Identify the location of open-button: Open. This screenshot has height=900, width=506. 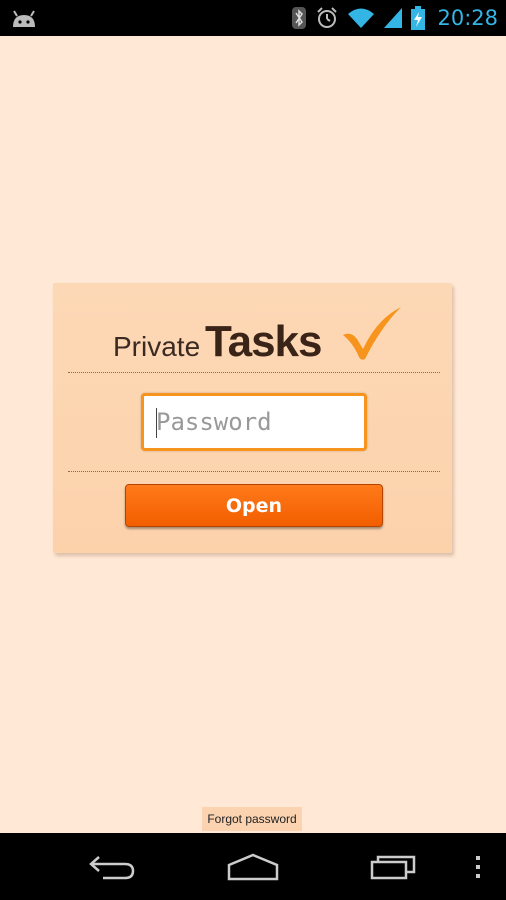
(254, 505).